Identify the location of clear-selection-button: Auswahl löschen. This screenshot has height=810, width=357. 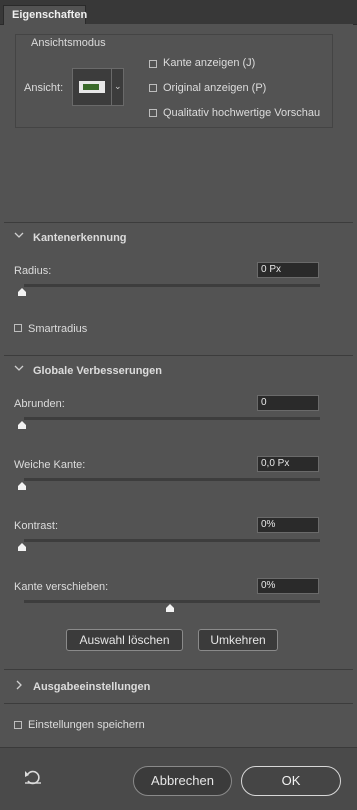
(124, 640).